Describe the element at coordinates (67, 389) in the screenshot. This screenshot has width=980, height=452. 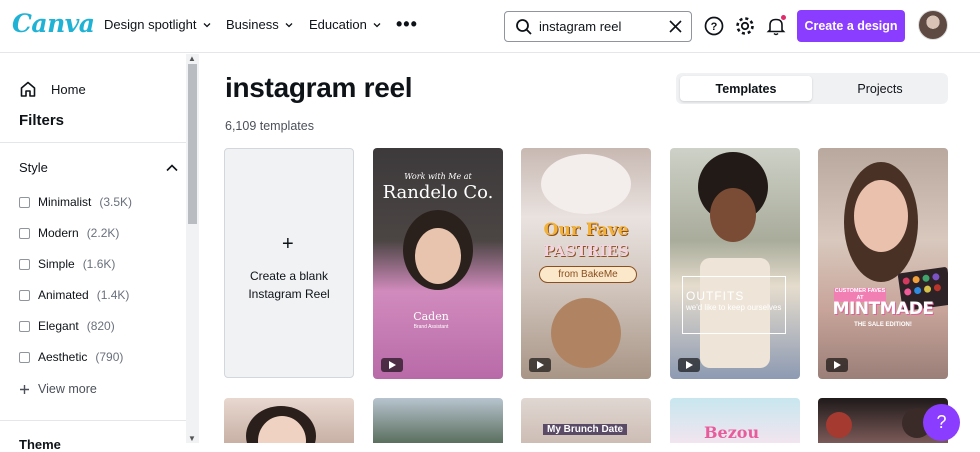
I see `view-more-label: View more` at that location.